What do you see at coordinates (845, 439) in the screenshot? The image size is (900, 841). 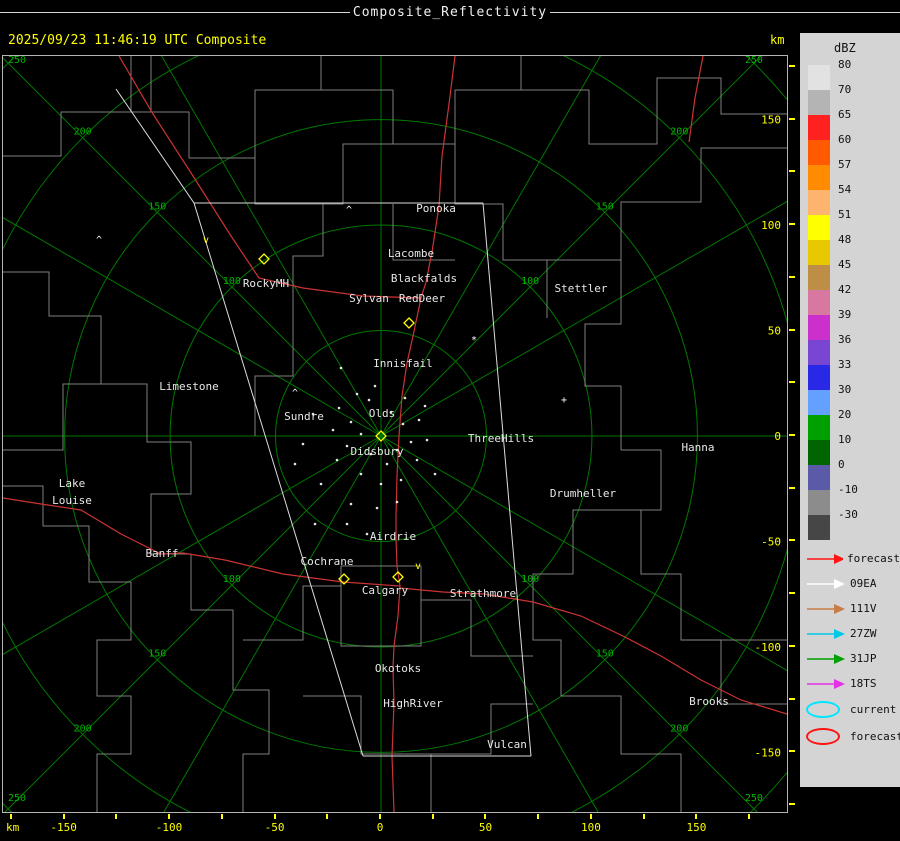 I see `colorbar-value: 10` at bounding box center [845, 439].